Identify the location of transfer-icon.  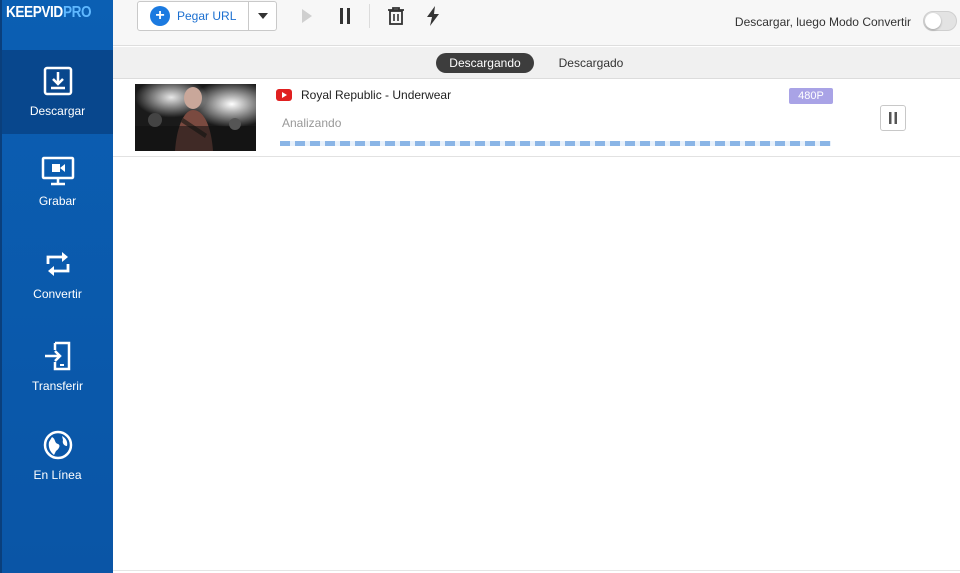
(58, 356).